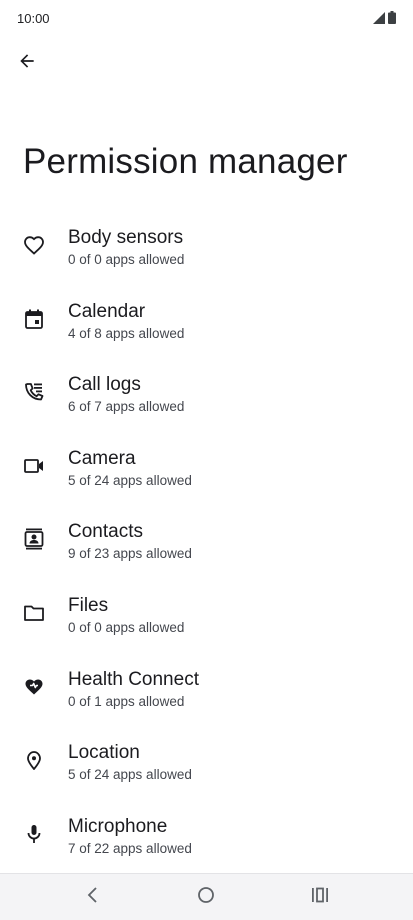 The image size is (413, 920). I want to click on permission-title: Body sensors, so click(126, 237).